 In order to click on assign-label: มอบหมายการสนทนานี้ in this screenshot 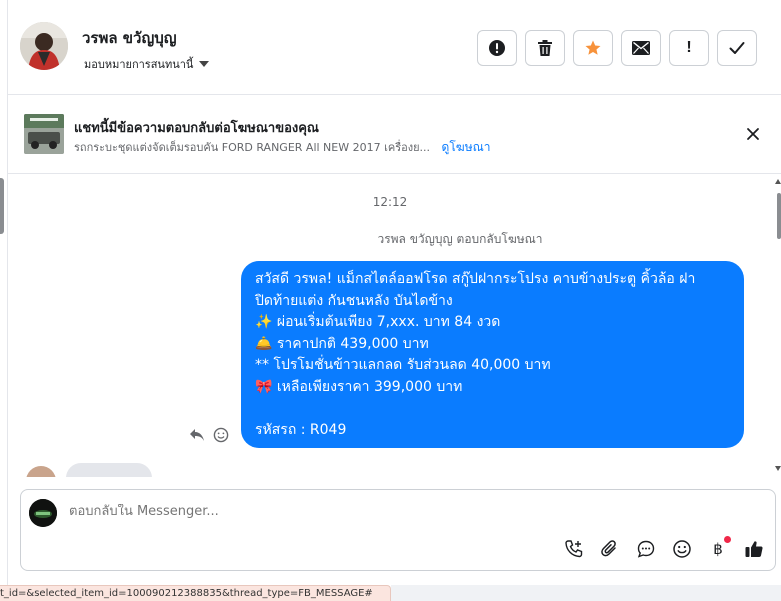, I will do `click(139, 64)`.